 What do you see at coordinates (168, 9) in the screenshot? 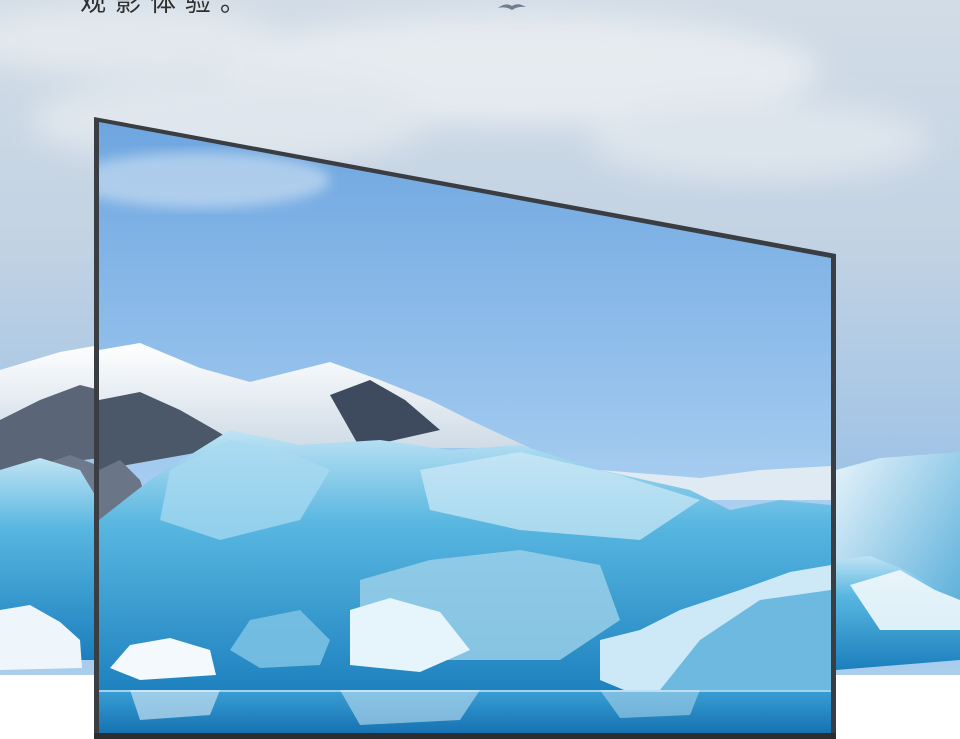
I see `headline-text: 观影体验。` at bounding box center [168, 9].